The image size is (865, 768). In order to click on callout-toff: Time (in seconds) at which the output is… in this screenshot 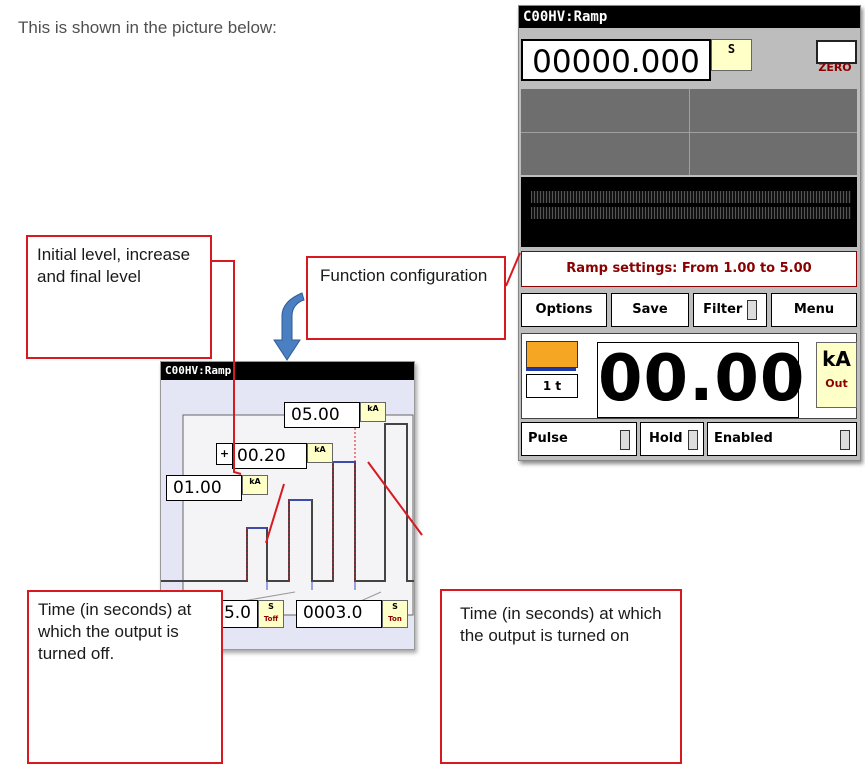, I will do `click(125, 677)`.